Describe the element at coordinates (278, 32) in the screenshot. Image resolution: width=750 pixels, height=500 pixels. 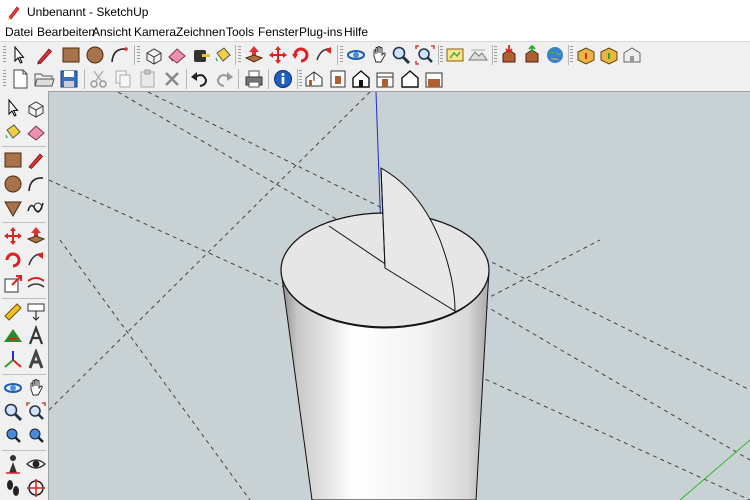
I see `menu-fenster: Fenster` at that location.